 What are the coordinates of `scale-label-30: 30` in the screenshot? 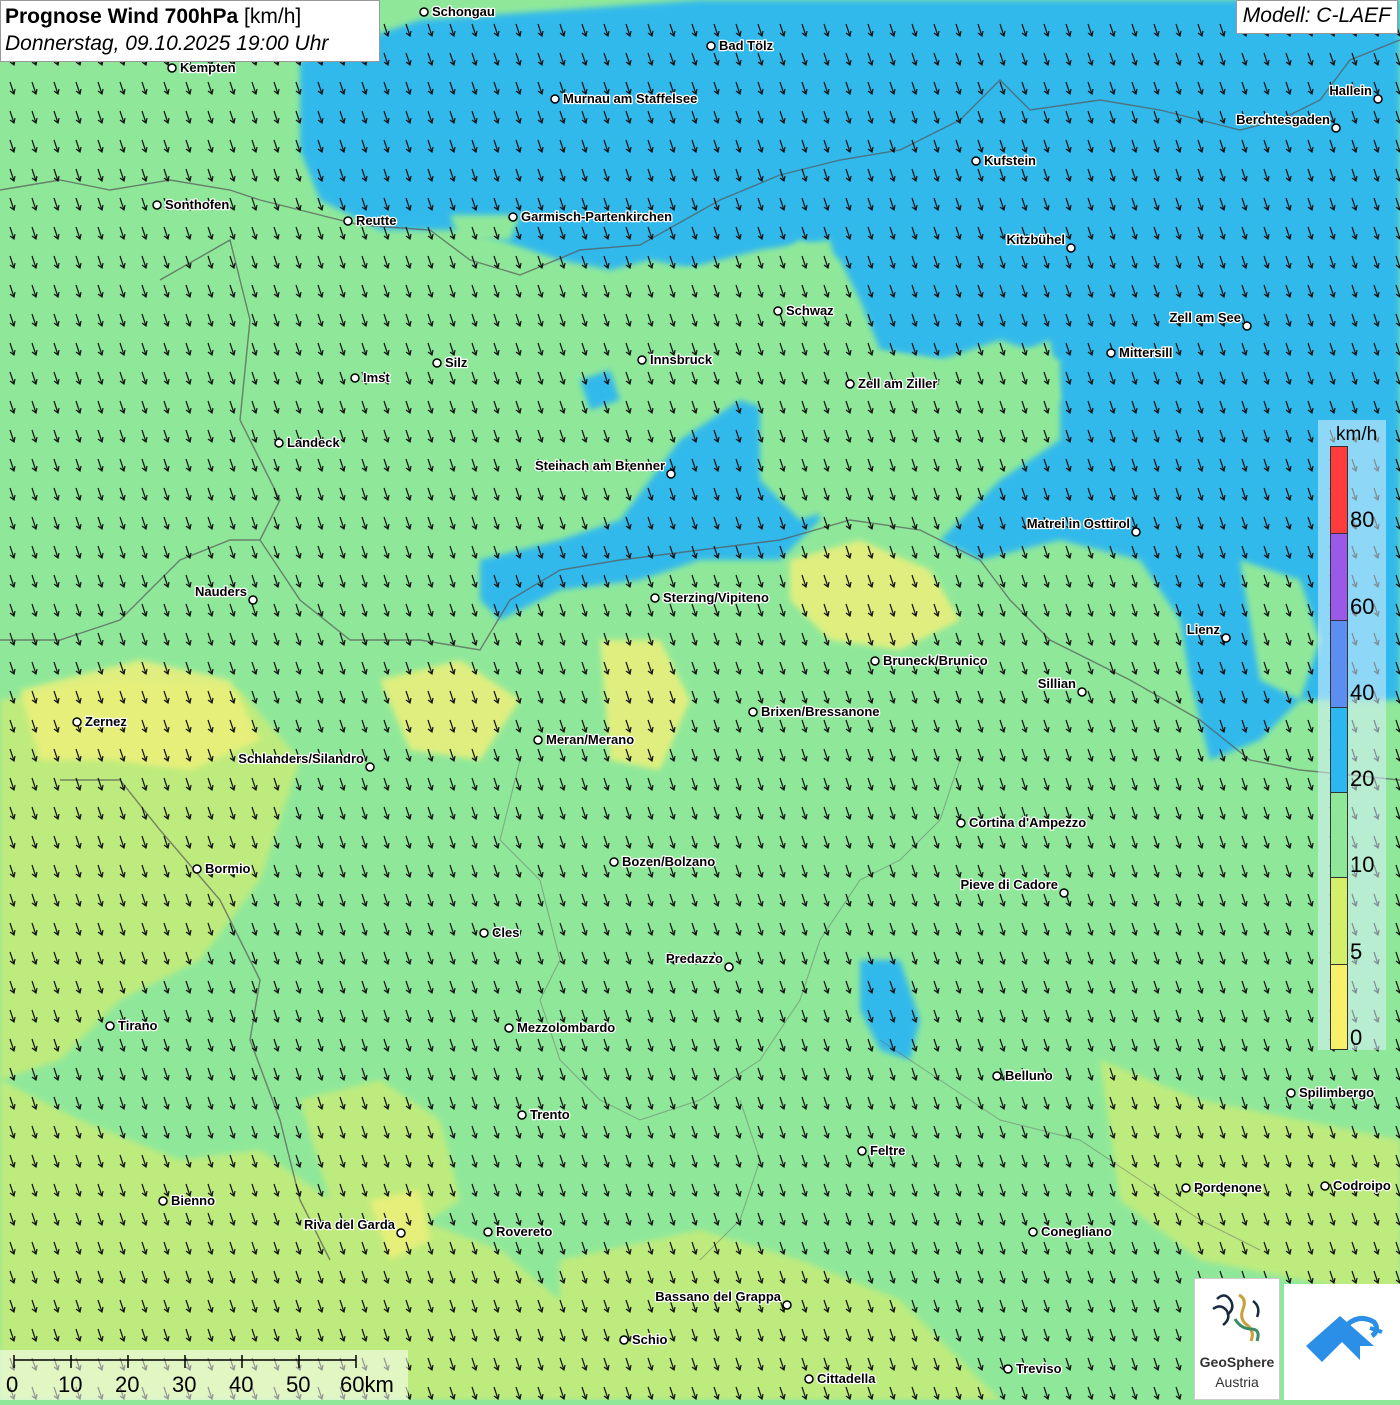 It's located at (184, 1384).